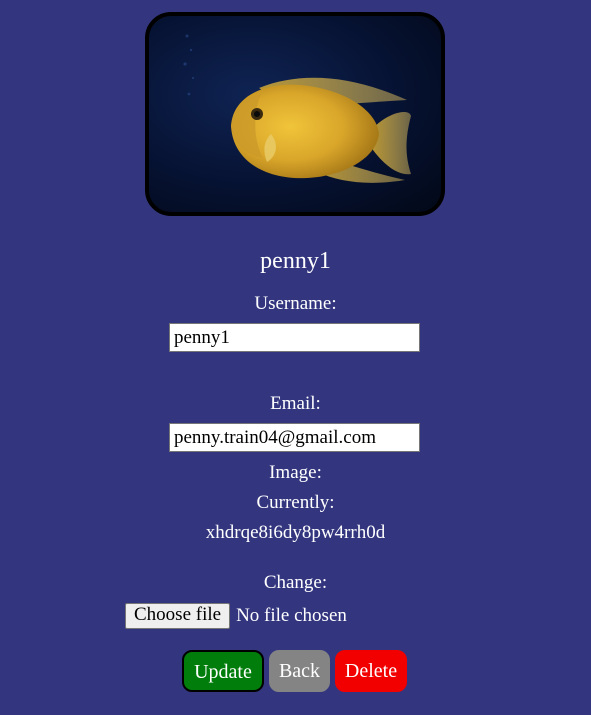 The image size is (591, 715). I want to click on profile-photo, so click(295, 114).